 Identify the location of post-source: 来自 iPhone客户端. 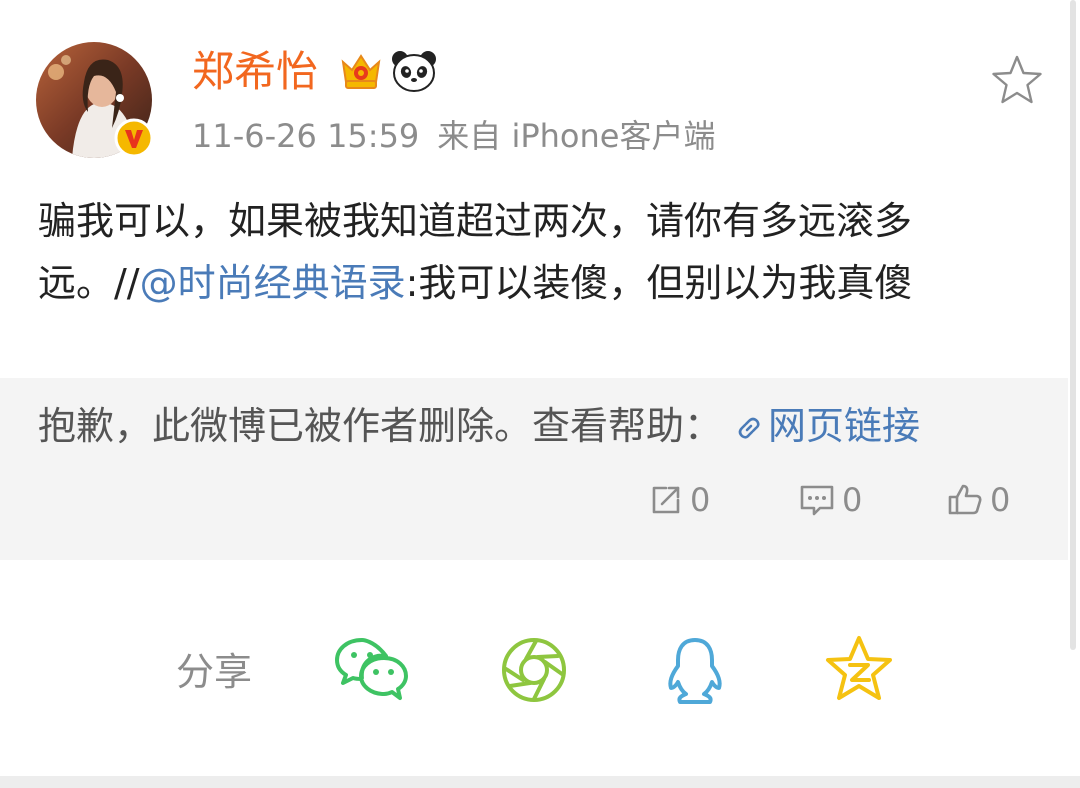
(576, 136).